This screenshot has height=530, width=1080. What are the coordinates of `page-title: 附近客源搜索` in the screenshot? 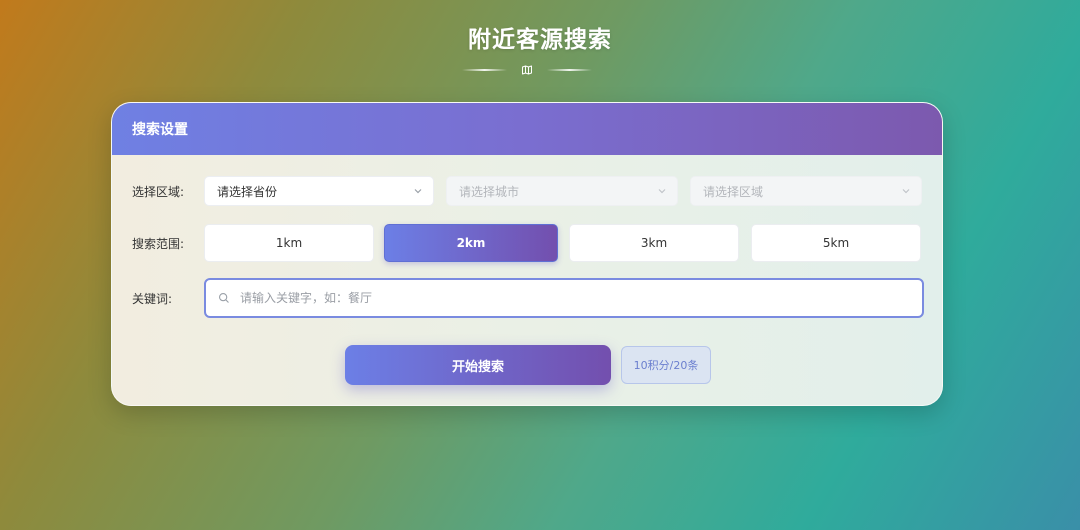 It's located at (540, 40).